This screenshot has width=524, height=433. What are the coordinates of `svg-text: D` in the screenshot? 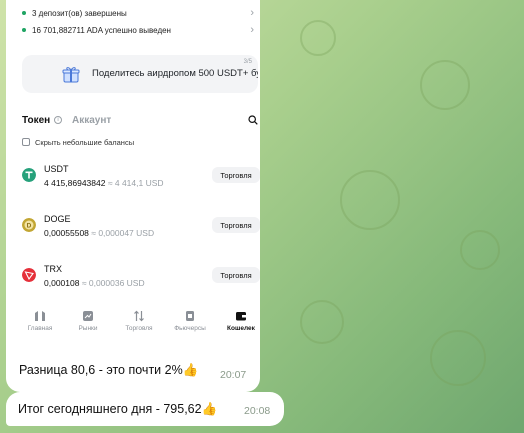 It's located at (29, 226).